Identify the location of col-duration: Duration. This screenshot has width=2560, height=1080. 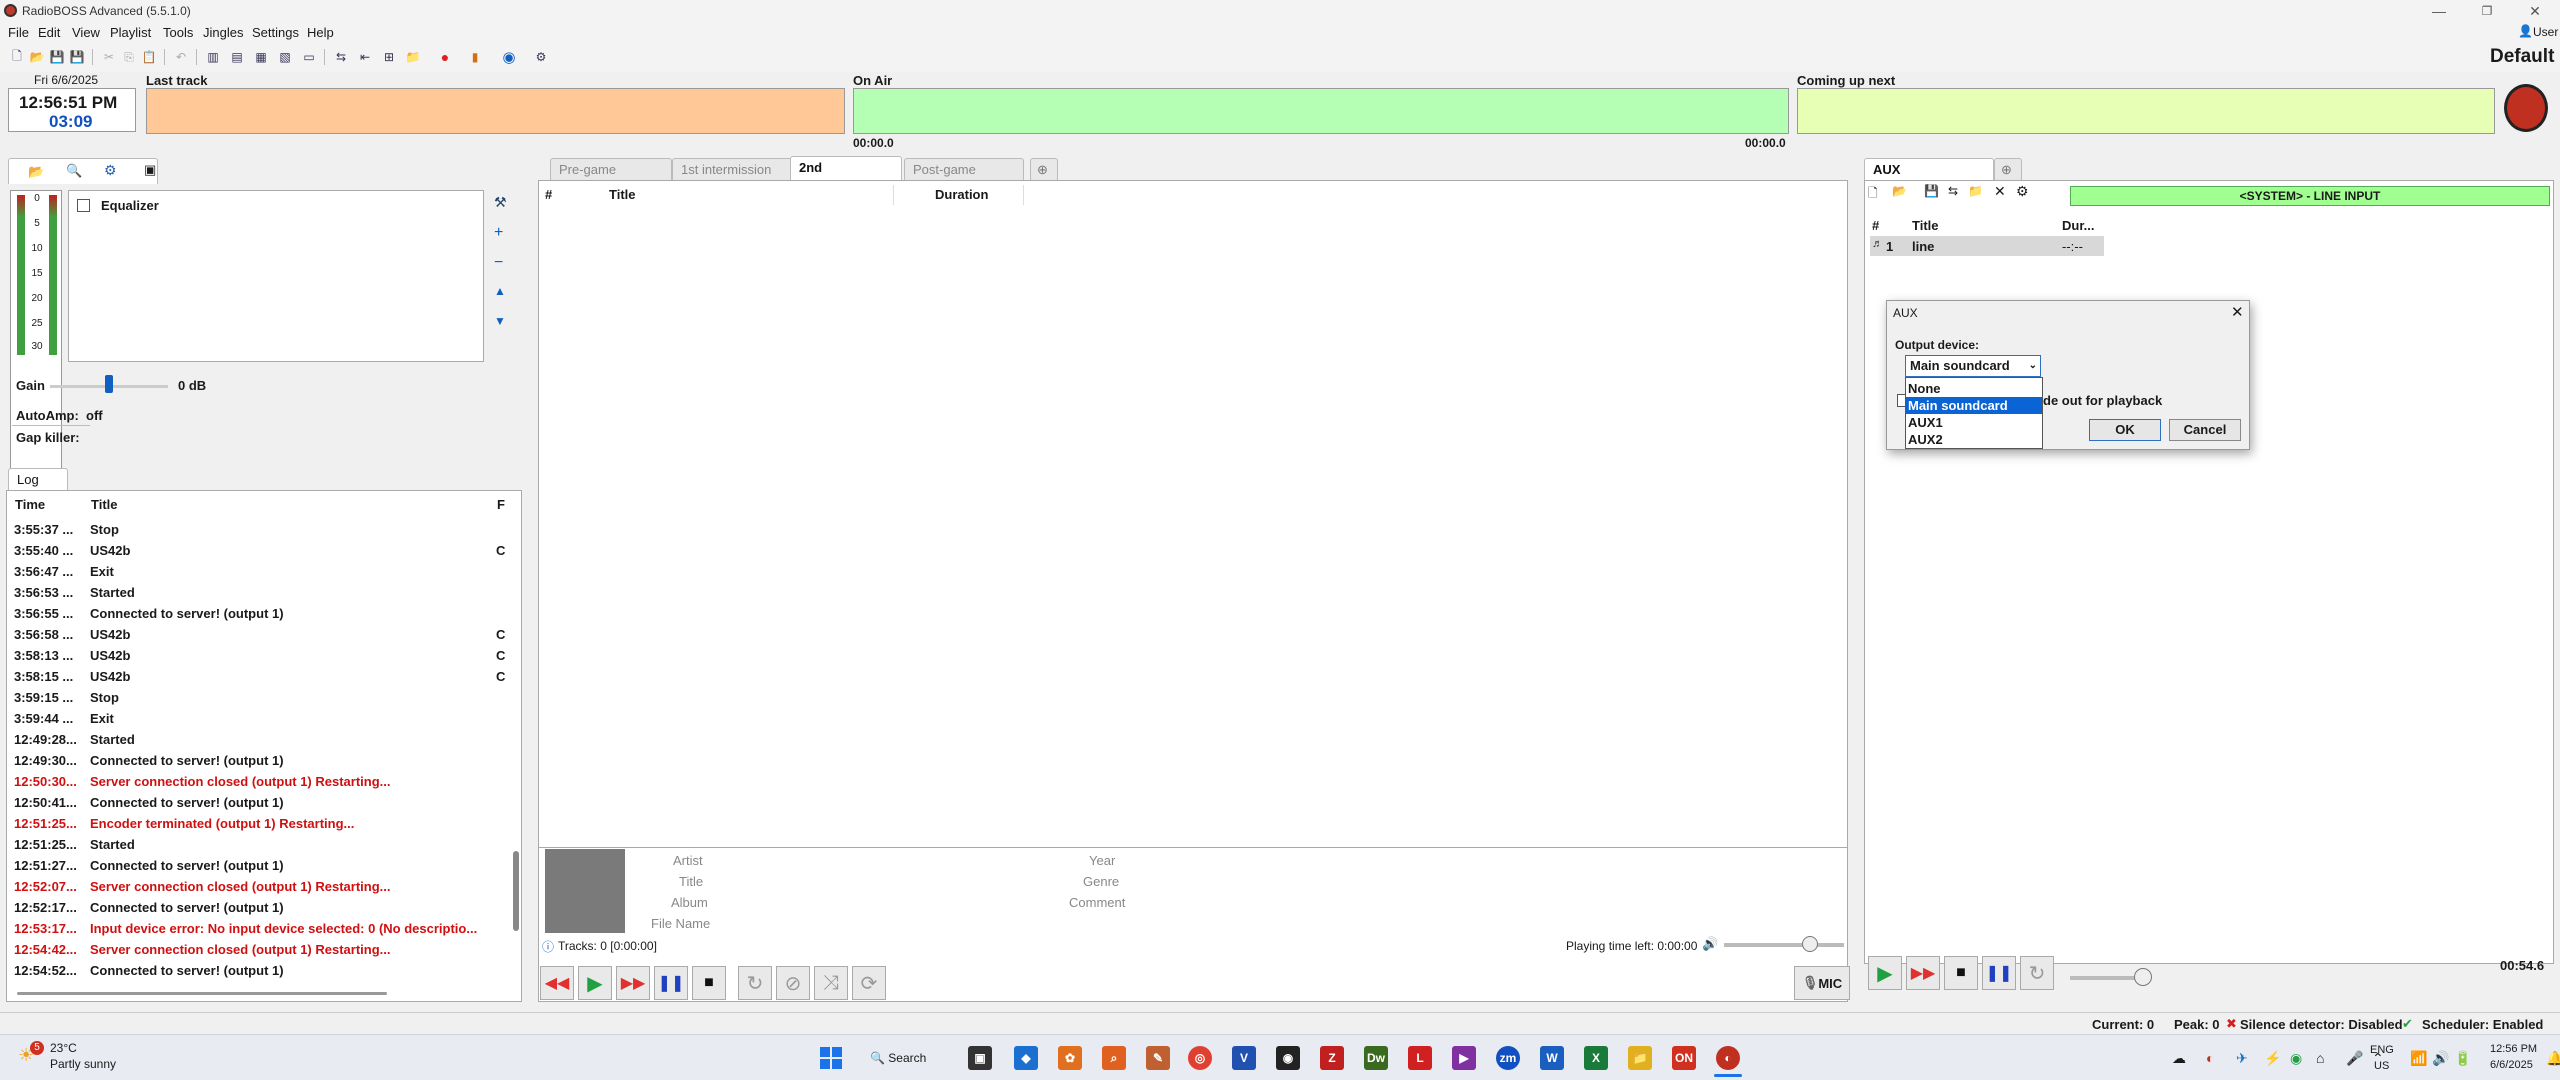
(961, 194).